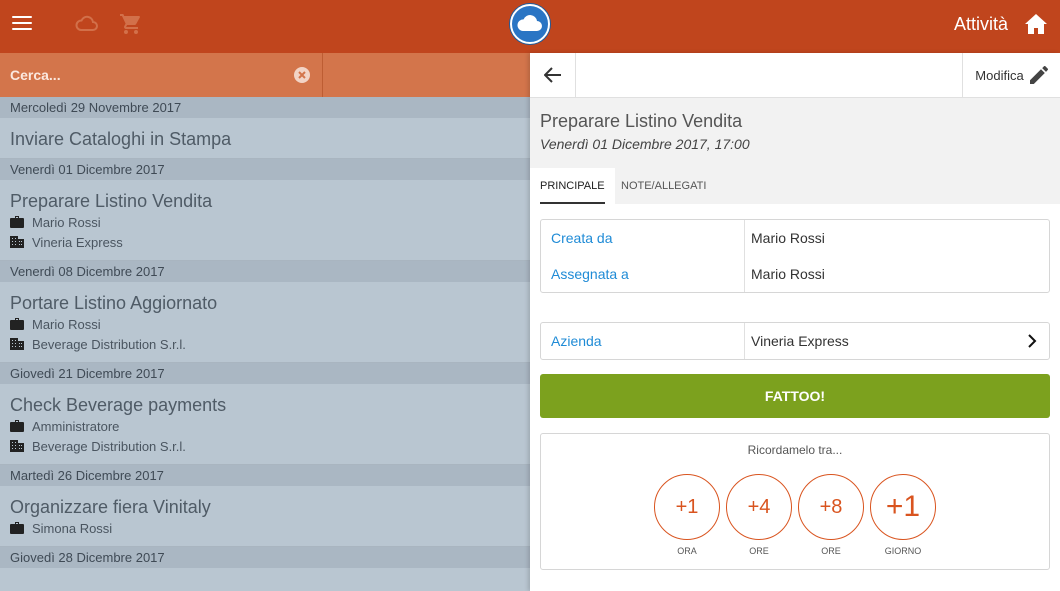 Image resolution: width=1060 pixels, height=591 pixels. Describe the element at coordinates (265, 475) in the screenshot. I see `date-header: Martedì 26 Dicembre 2017` at that location.